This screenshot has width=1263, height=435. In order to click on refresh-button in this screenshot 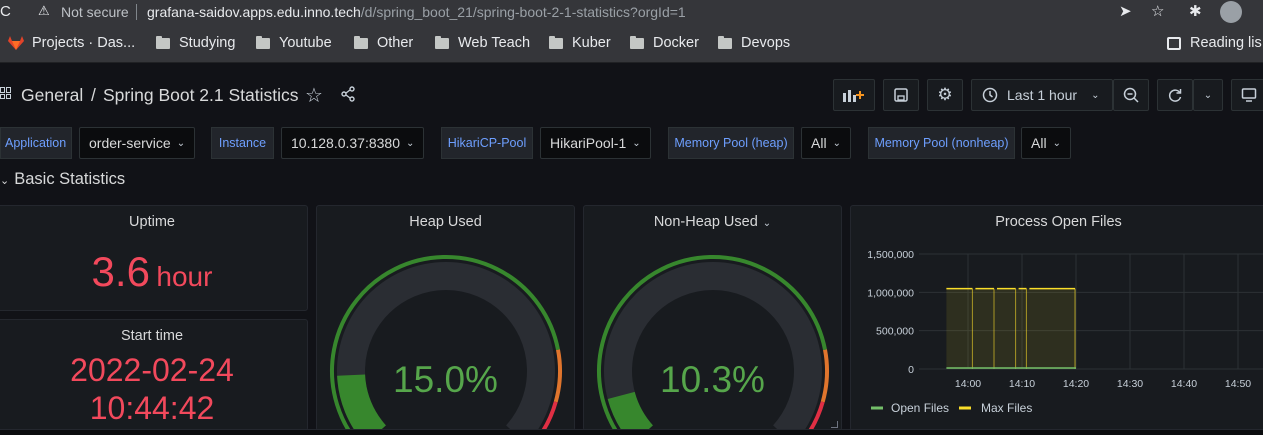, I will do `click(1175, 95)`.